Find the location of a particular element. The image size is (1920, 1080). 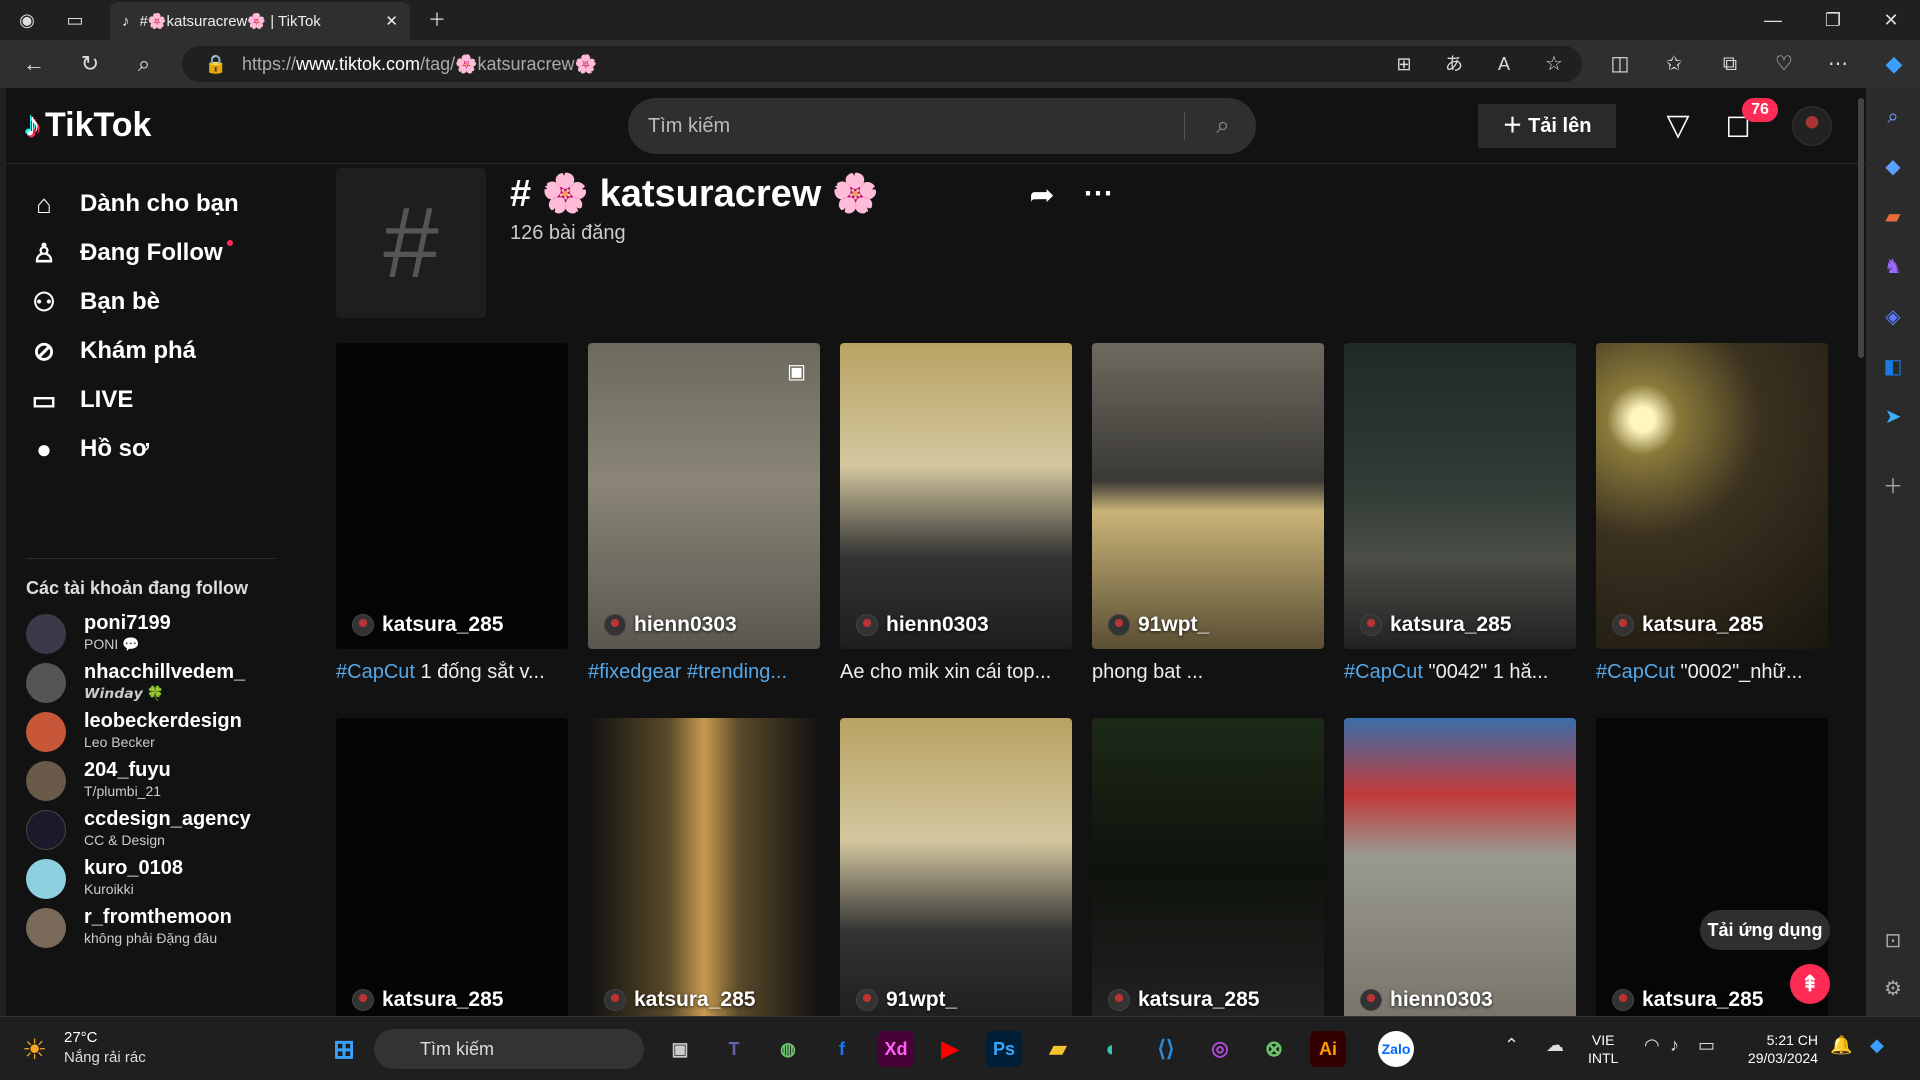

account-item: kuro_0108 Kuroikki is located at coordinates (151, 879).